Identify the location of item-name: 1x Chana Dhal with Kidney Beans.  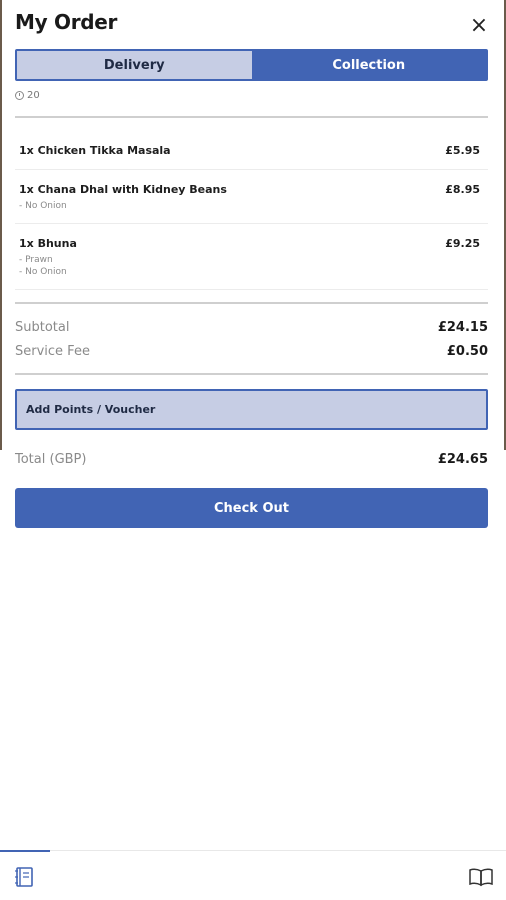
(123, 189).